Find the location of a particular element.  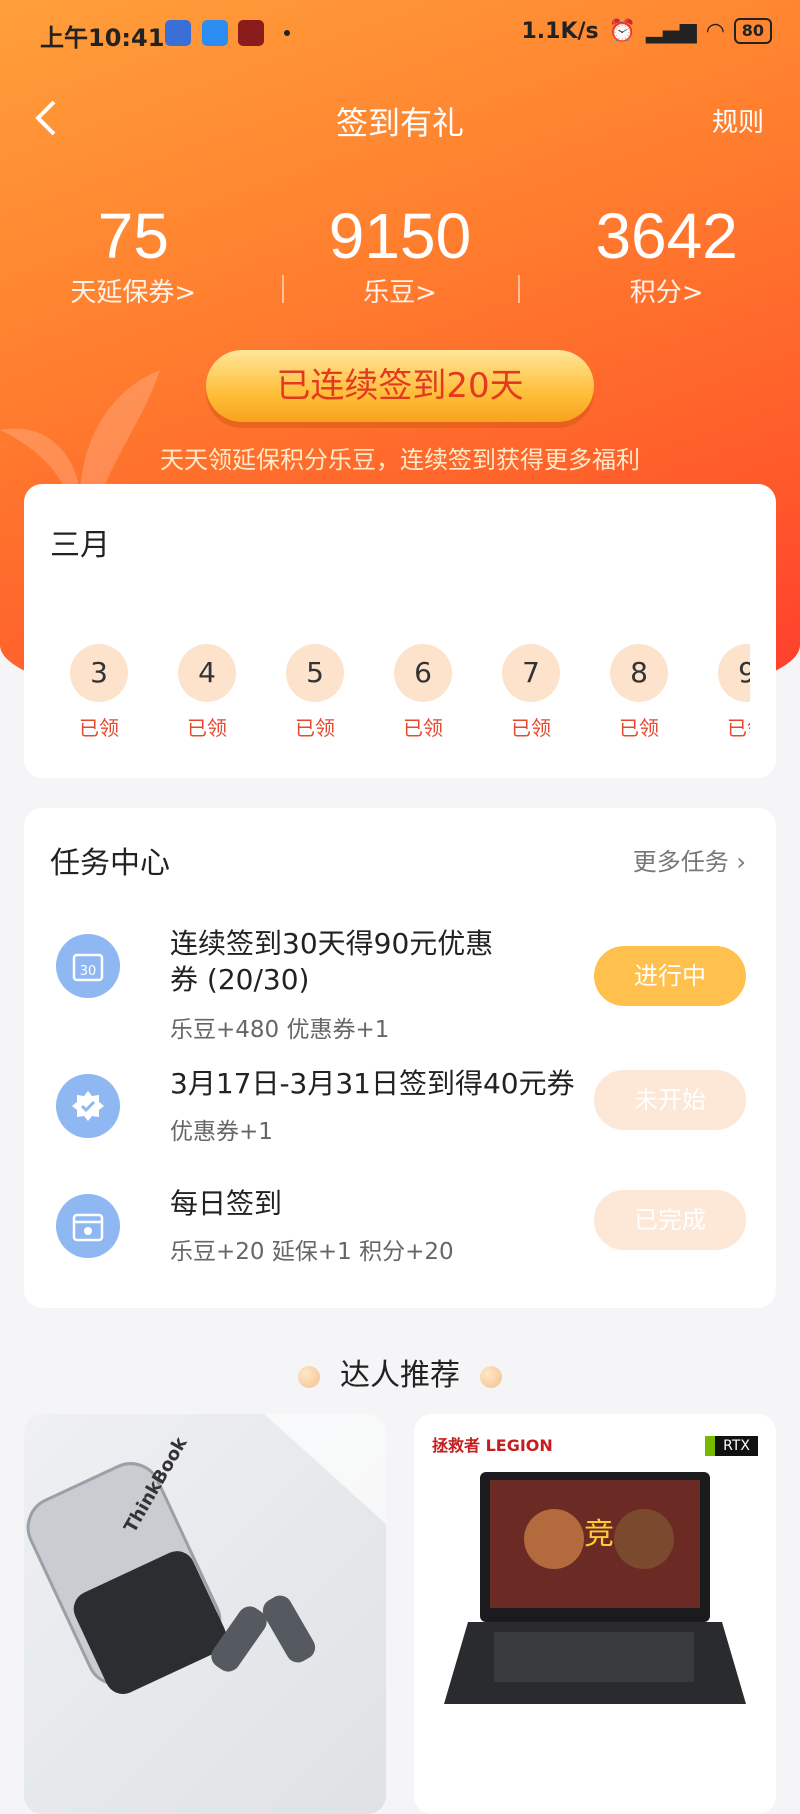

day-number: 3 is located at coordinates (99, 673).